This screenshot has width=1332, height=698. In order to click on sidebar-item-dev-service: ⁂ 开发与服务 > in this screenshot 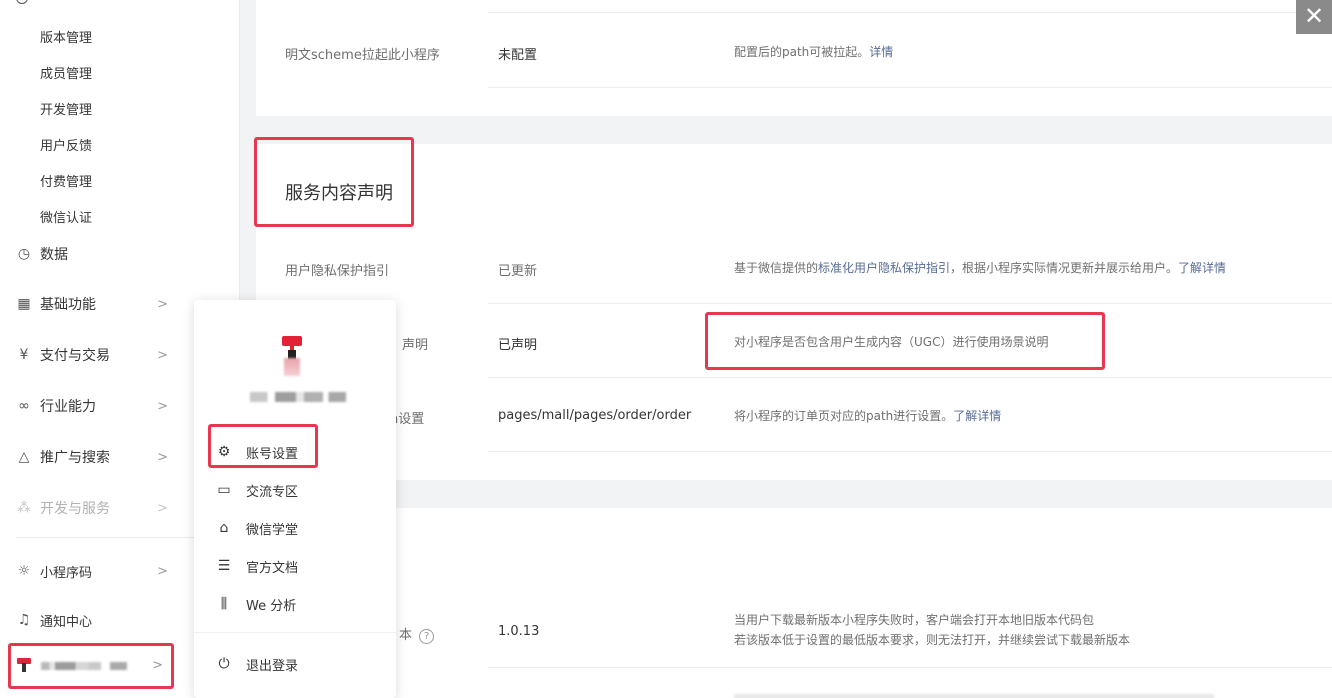, I will do `click(116, 508)`.